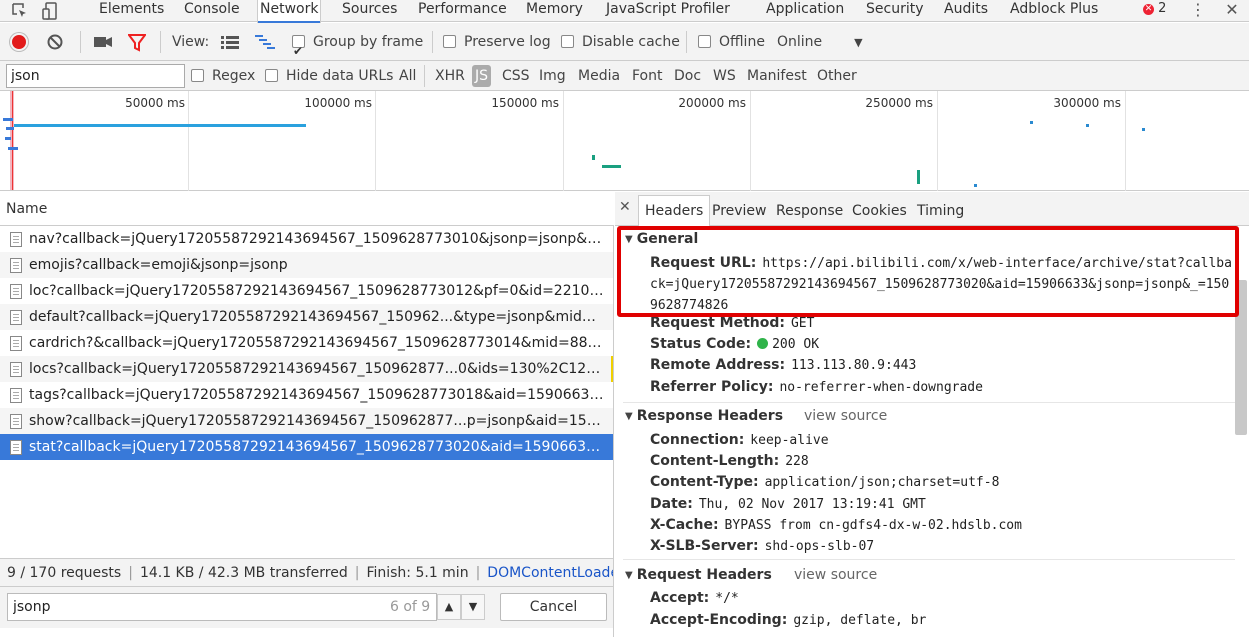  Describe the element at coordinates (731, 42) in the screenshot. I see `offline-checkbox: Offline` at that location.